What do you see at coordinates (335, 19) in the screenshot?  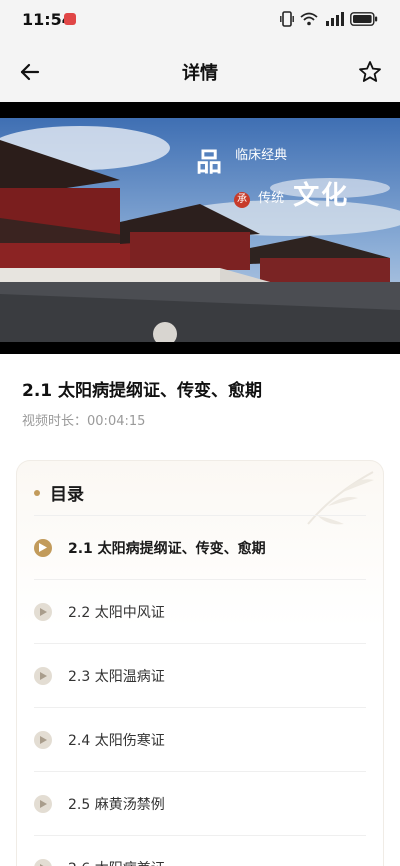 I see `signal-icon` at bounding box center [335, 19].